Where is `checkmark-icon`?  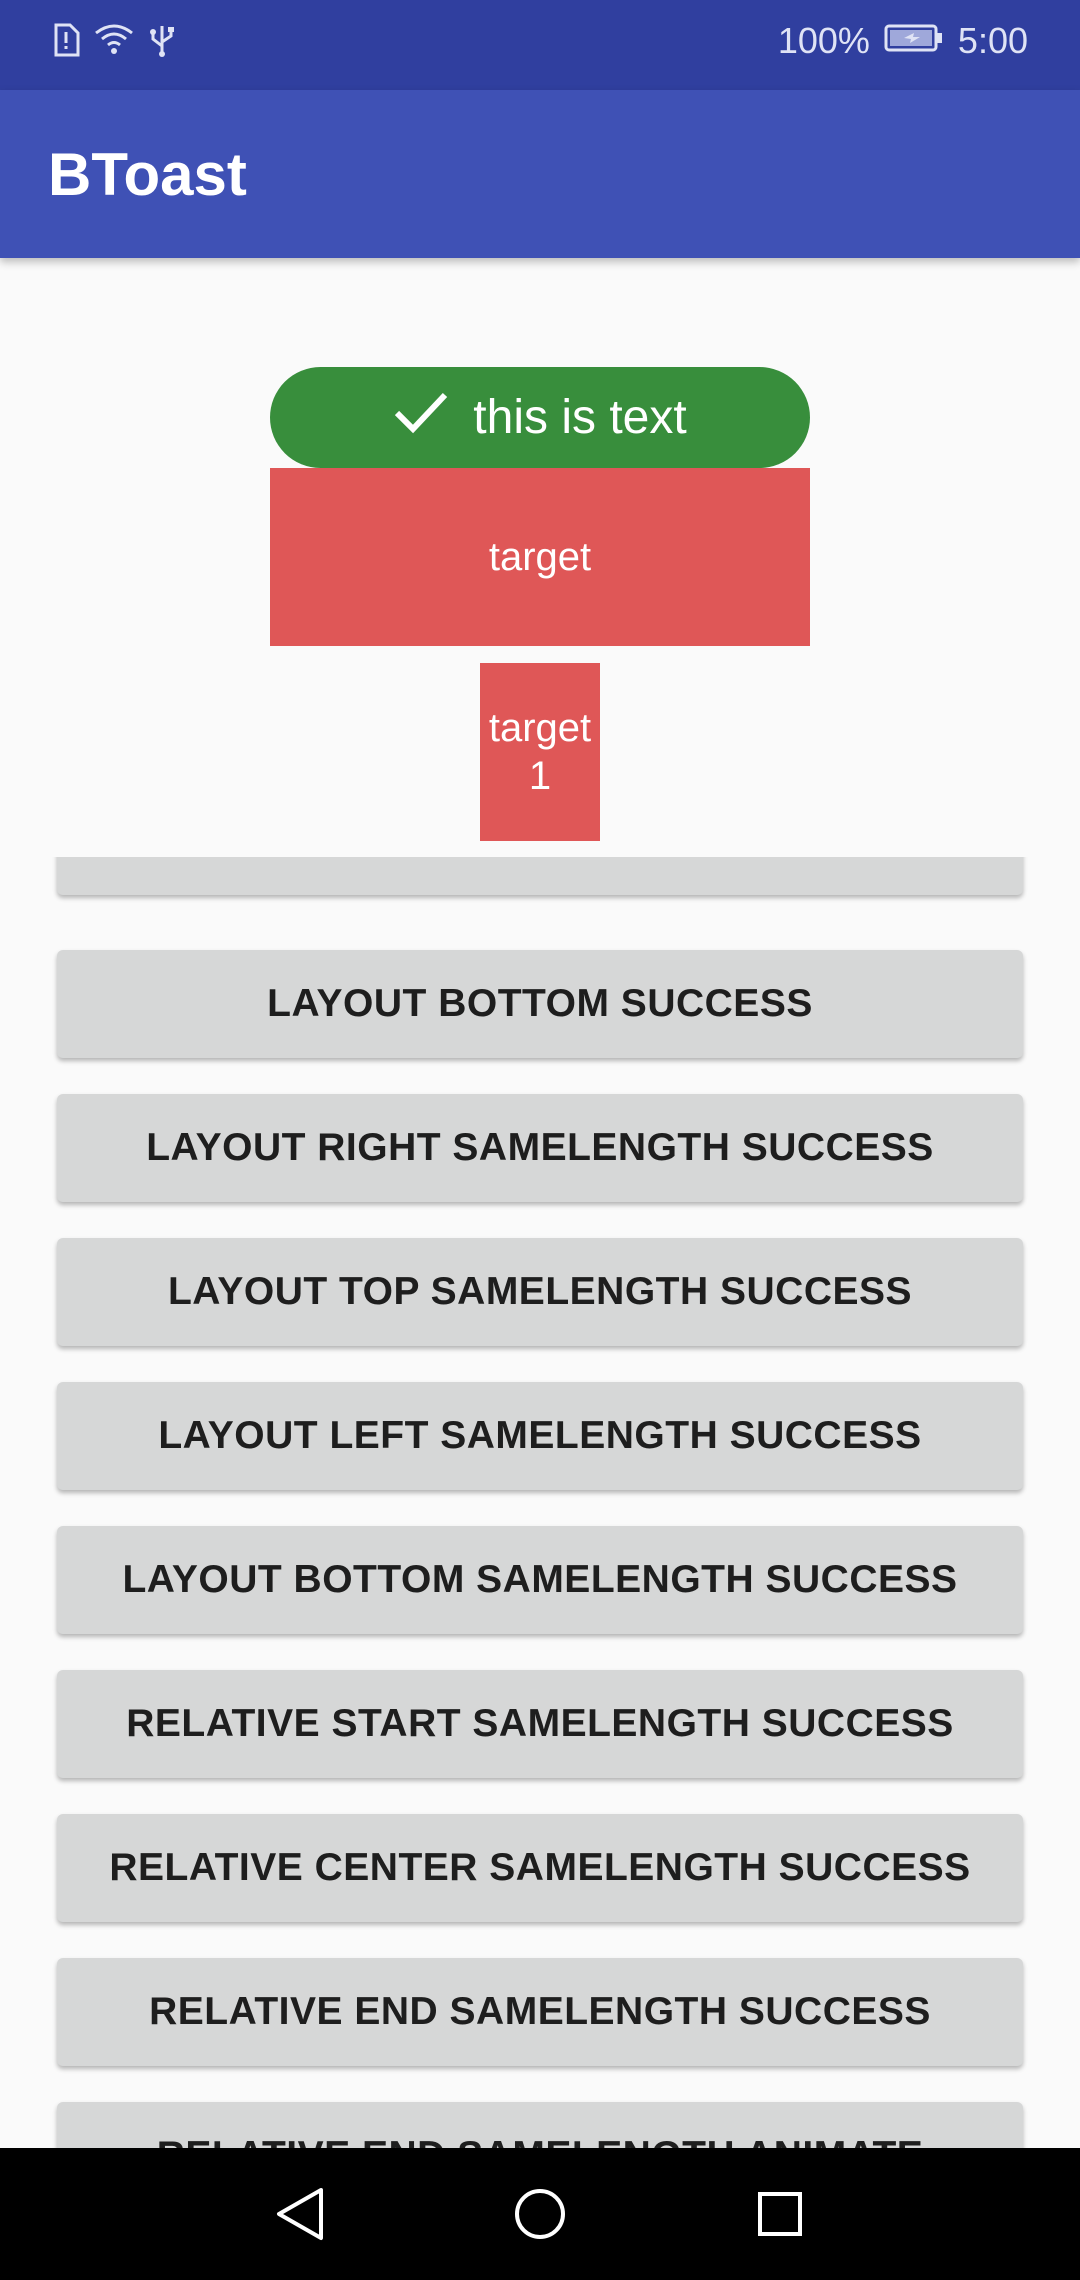
checkmark-icon is located at coordinates (421, 418).